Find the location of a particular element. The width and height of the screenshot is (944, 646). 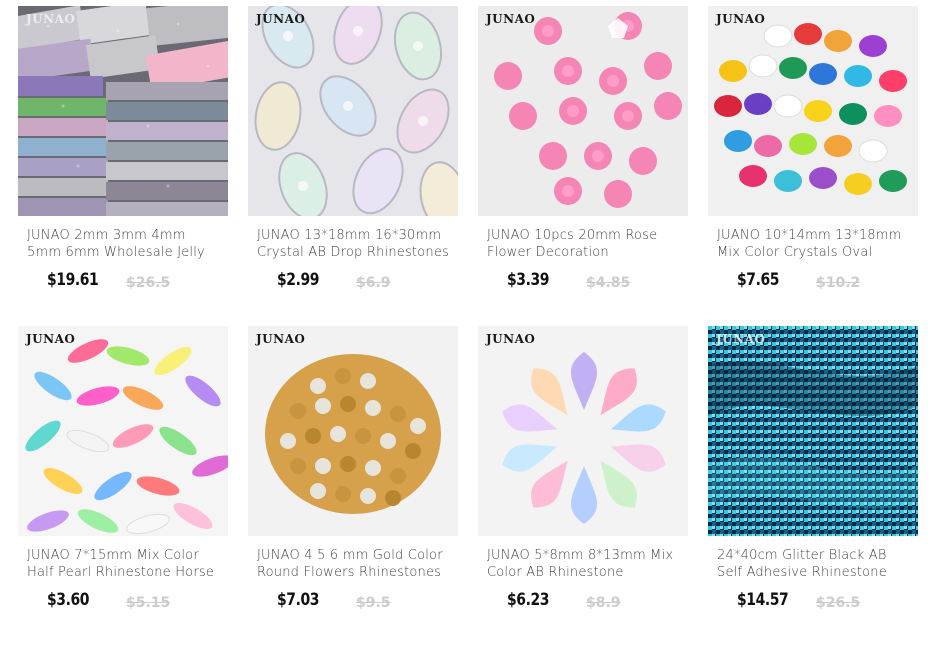

price-row: $19.61 $26.5 is located at coordinates (132, 282).